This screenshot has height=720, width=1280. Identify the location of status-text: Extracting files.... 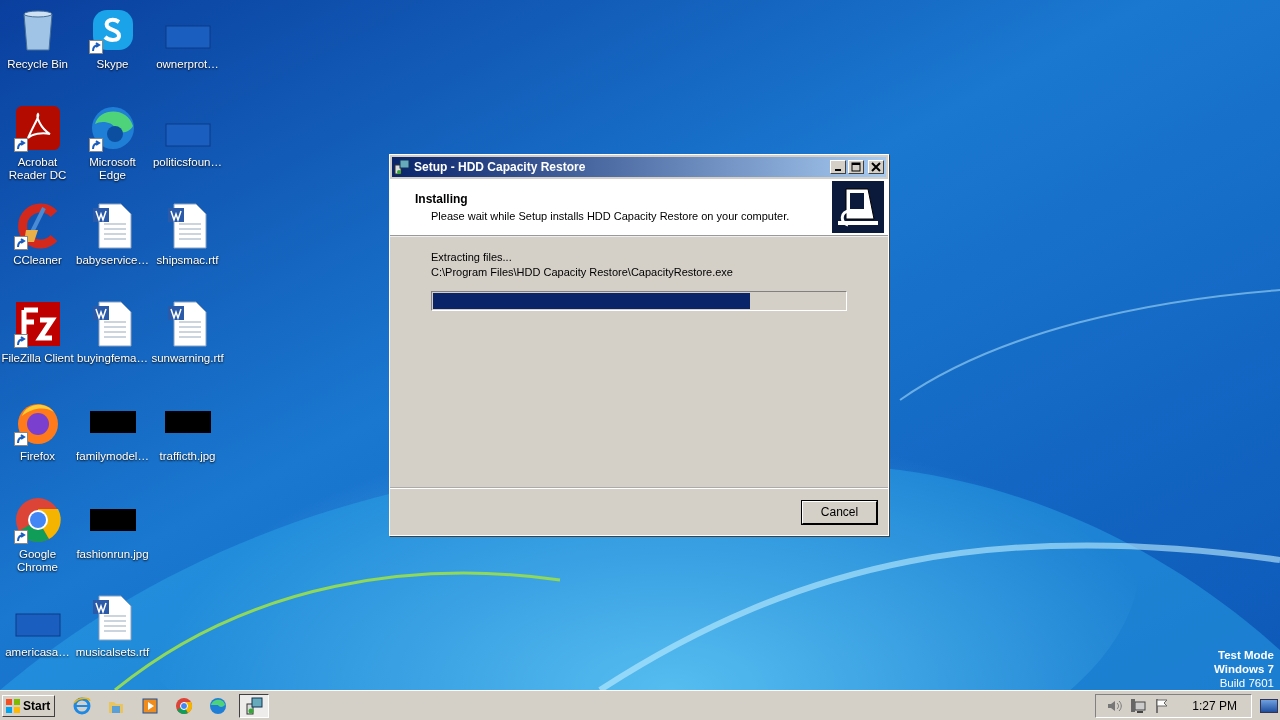
(472, 257).